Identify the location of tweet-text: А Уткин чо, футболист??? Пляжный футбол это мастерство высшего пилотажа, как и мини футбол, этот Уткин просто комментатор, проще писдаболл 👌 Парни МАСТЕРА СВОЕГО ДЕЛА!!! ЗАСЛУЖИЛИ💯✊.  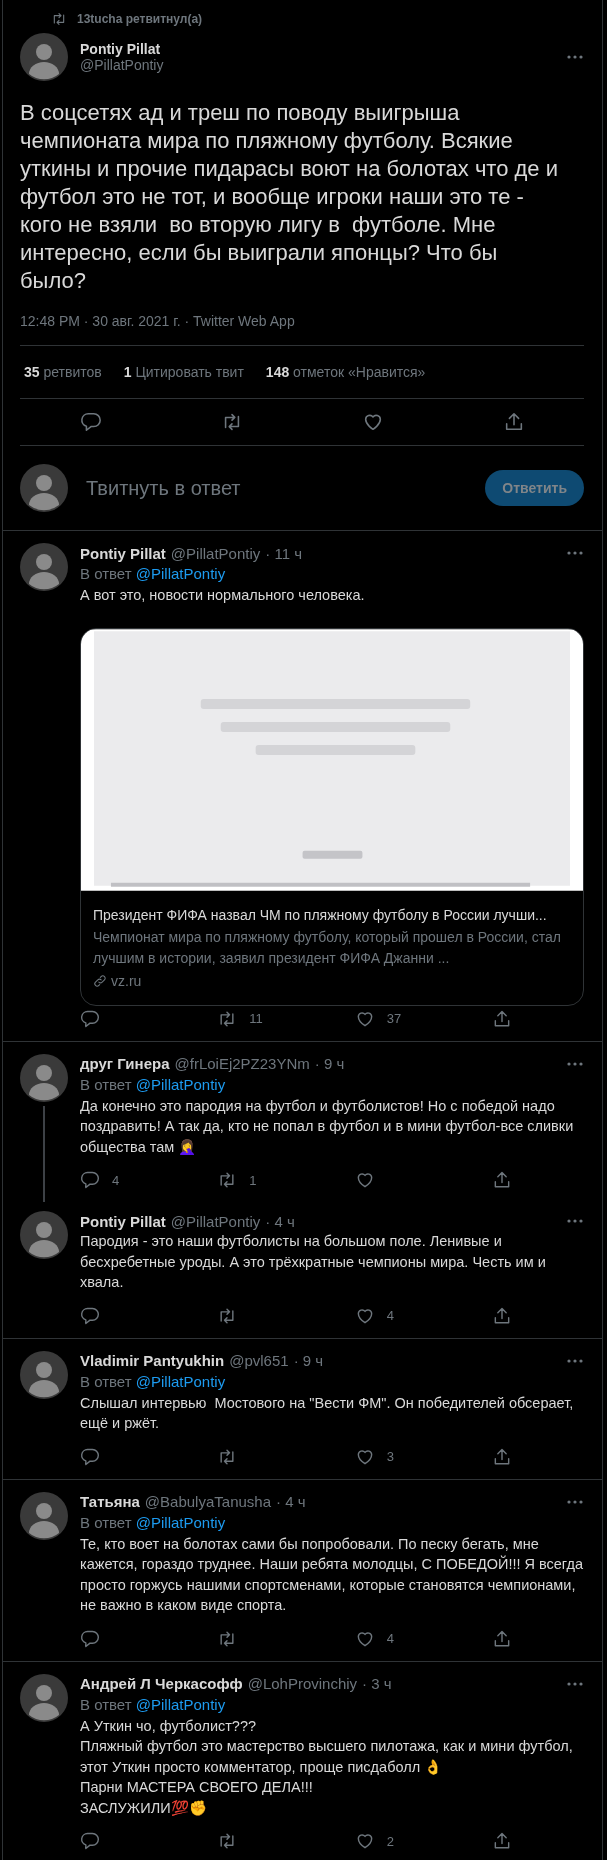
(327, 1767).